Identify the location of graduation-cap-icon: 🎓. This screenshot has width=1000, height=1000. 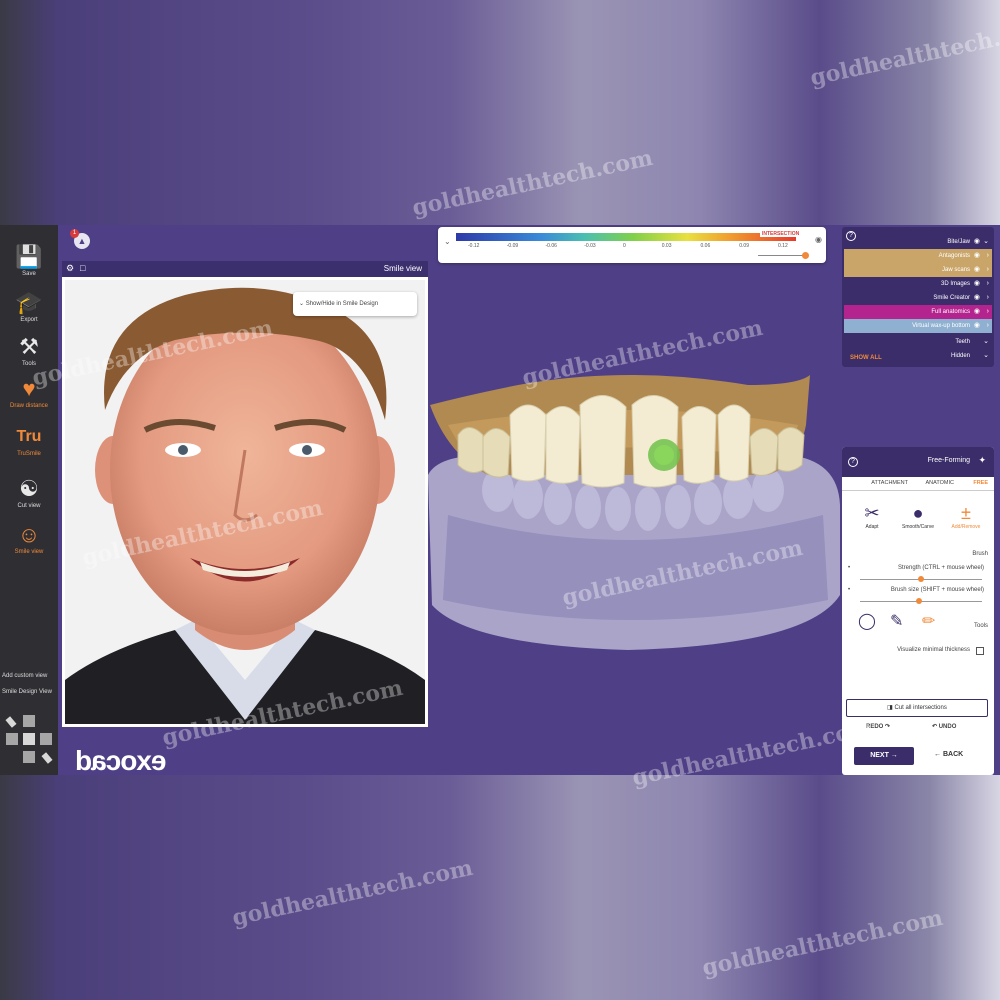
(29, 302).